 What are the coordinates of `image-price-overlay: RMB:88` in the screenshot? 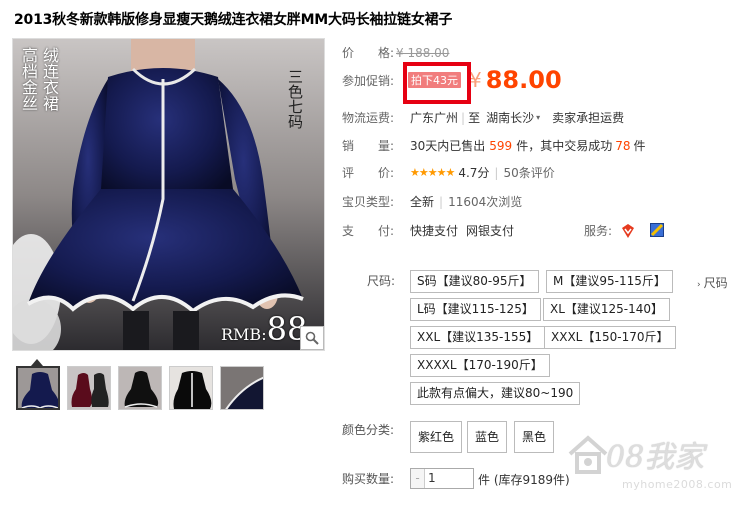 It's located at (264, 329).